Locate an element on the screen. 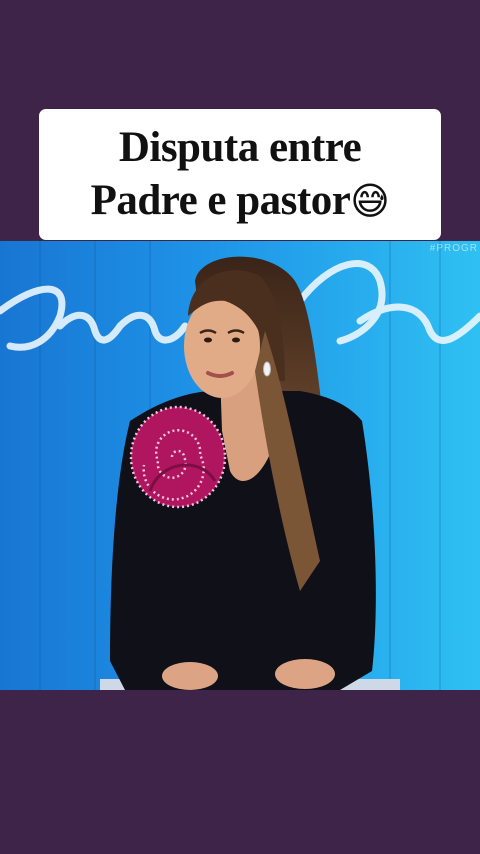 The height and width of the screenshot is (854, 480). caption-line-2: Padre e pastor😅 is located at coordinates (240, 201).